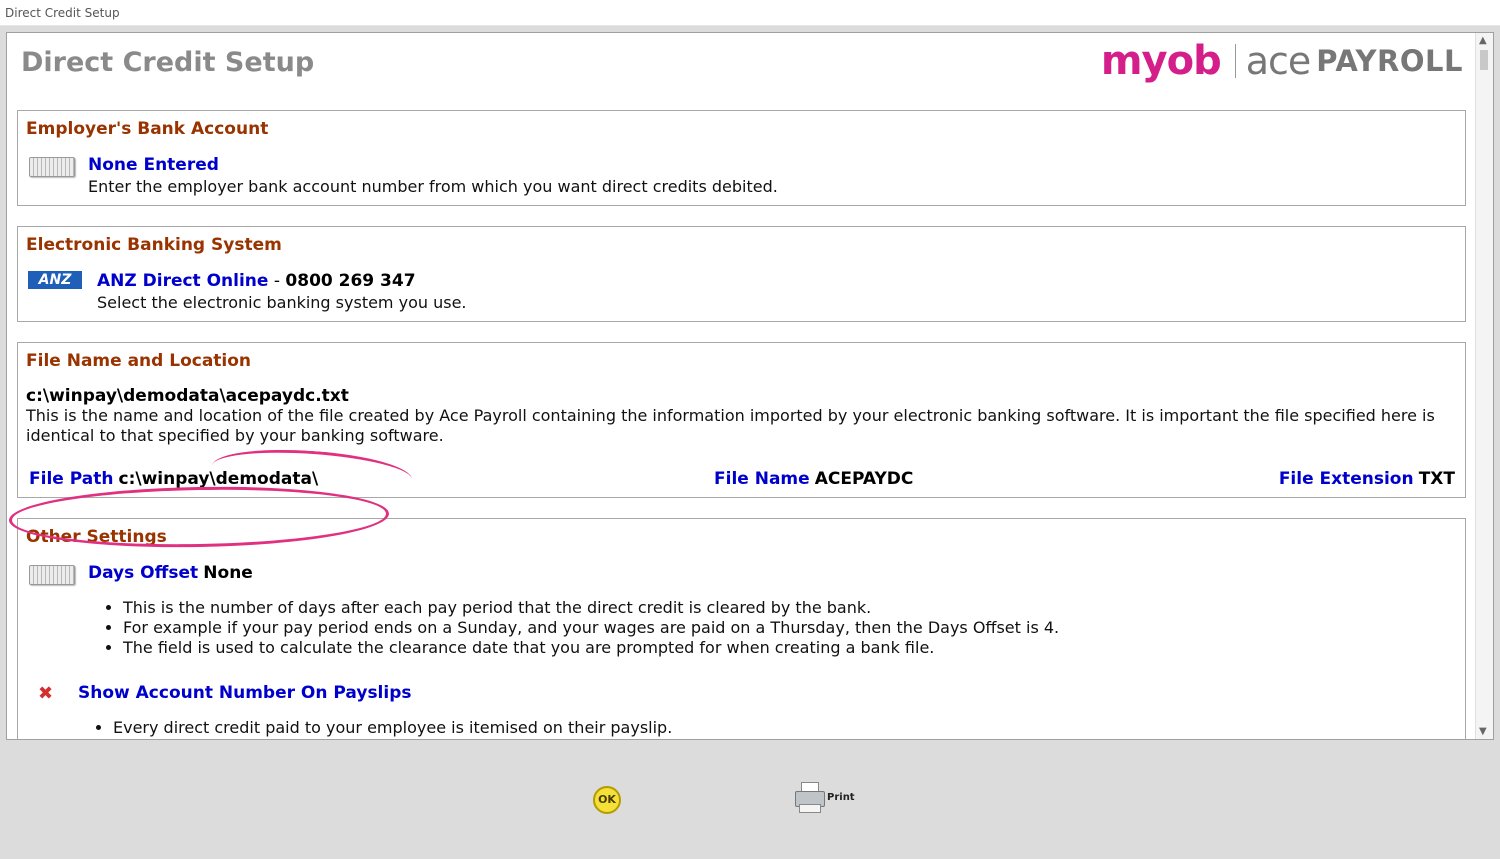  I want to click on file-extension-field: File Extension TXT, so click(1367, 479).